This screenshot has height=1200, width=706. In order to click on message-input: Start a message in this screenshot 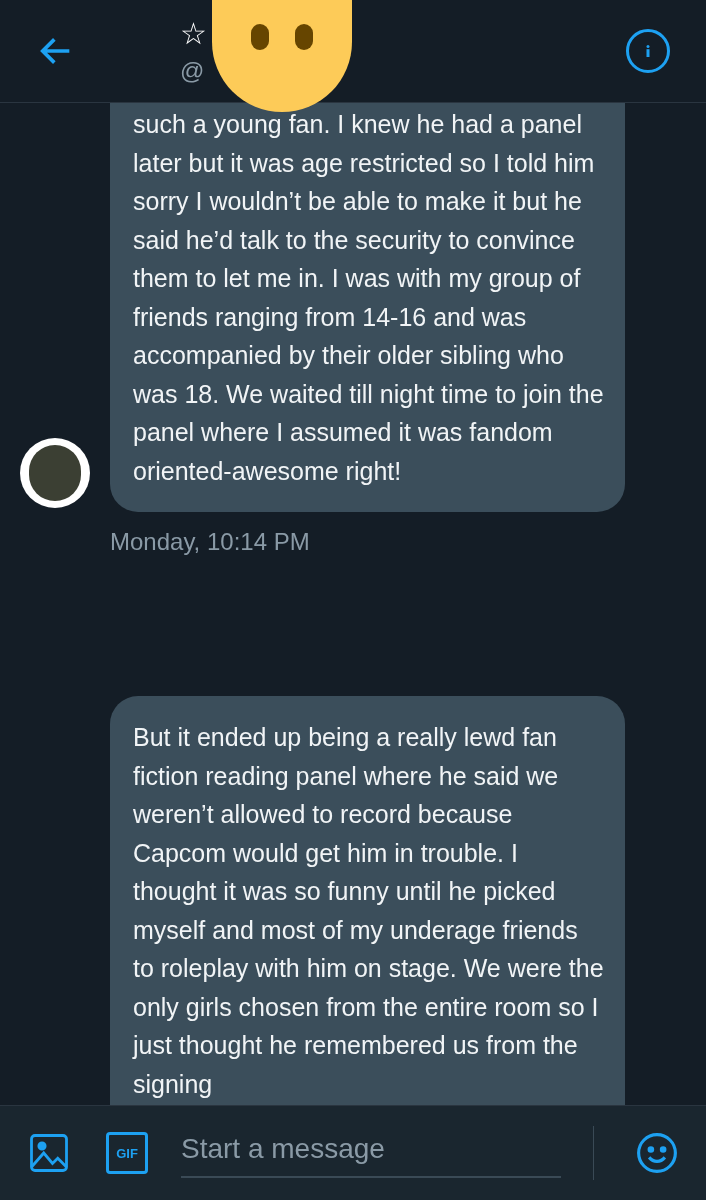, I will do `click(371, 1149)`.